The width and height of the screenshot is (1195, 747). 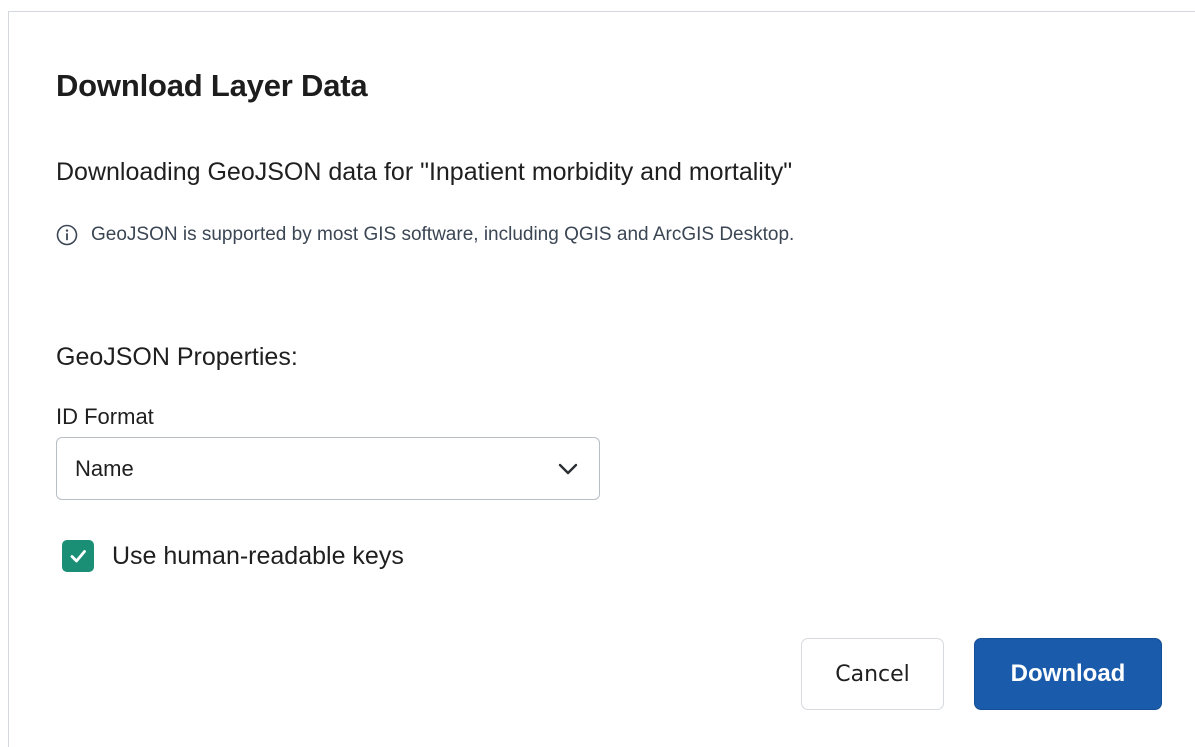 I want to click on checkmark-icon, so click(x=78, y=556).